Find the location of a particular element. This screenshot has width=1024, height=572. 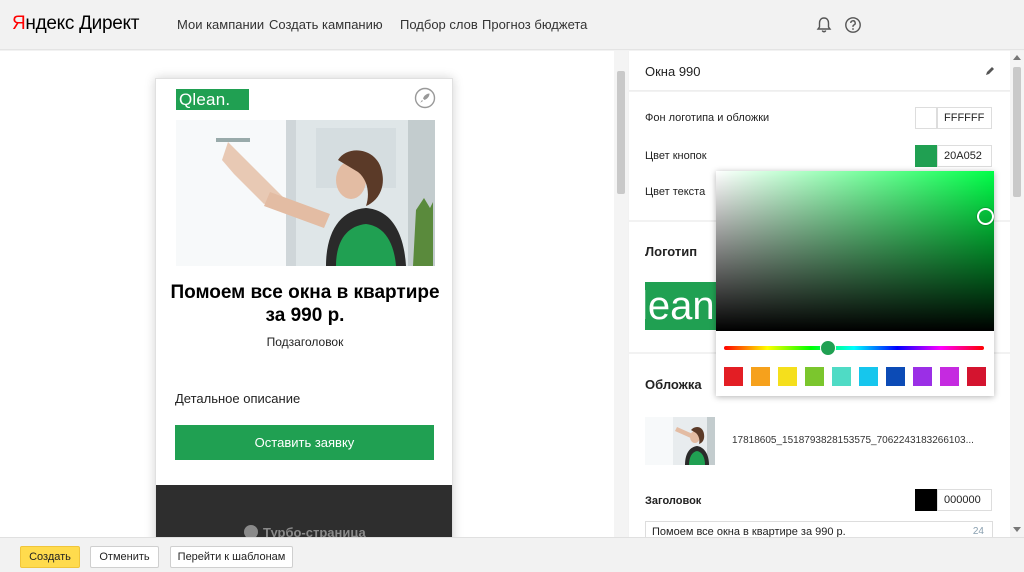

preview-scroll-thumb is located at coordinates (621, 132).